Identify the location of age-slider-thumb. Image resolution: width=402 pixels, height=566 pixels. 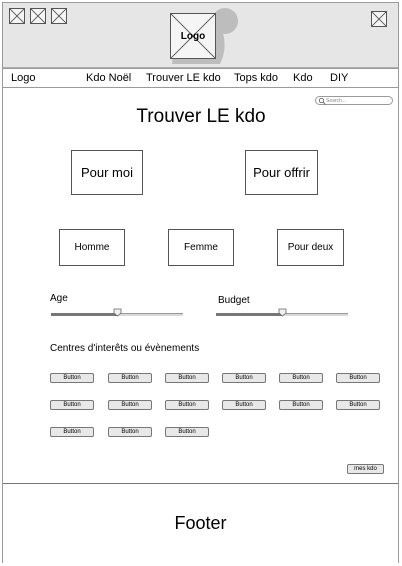
(117, 312).